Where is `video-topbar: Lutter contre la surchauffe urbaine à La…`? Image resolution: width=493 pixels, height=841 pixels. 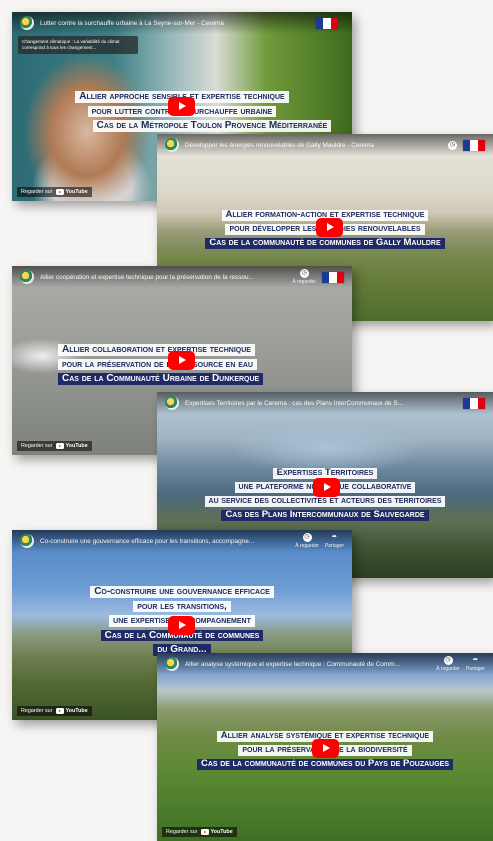 video-topbar: Lutter contre la surchauffe urbaine à La… is located at coordinates (182, 23).